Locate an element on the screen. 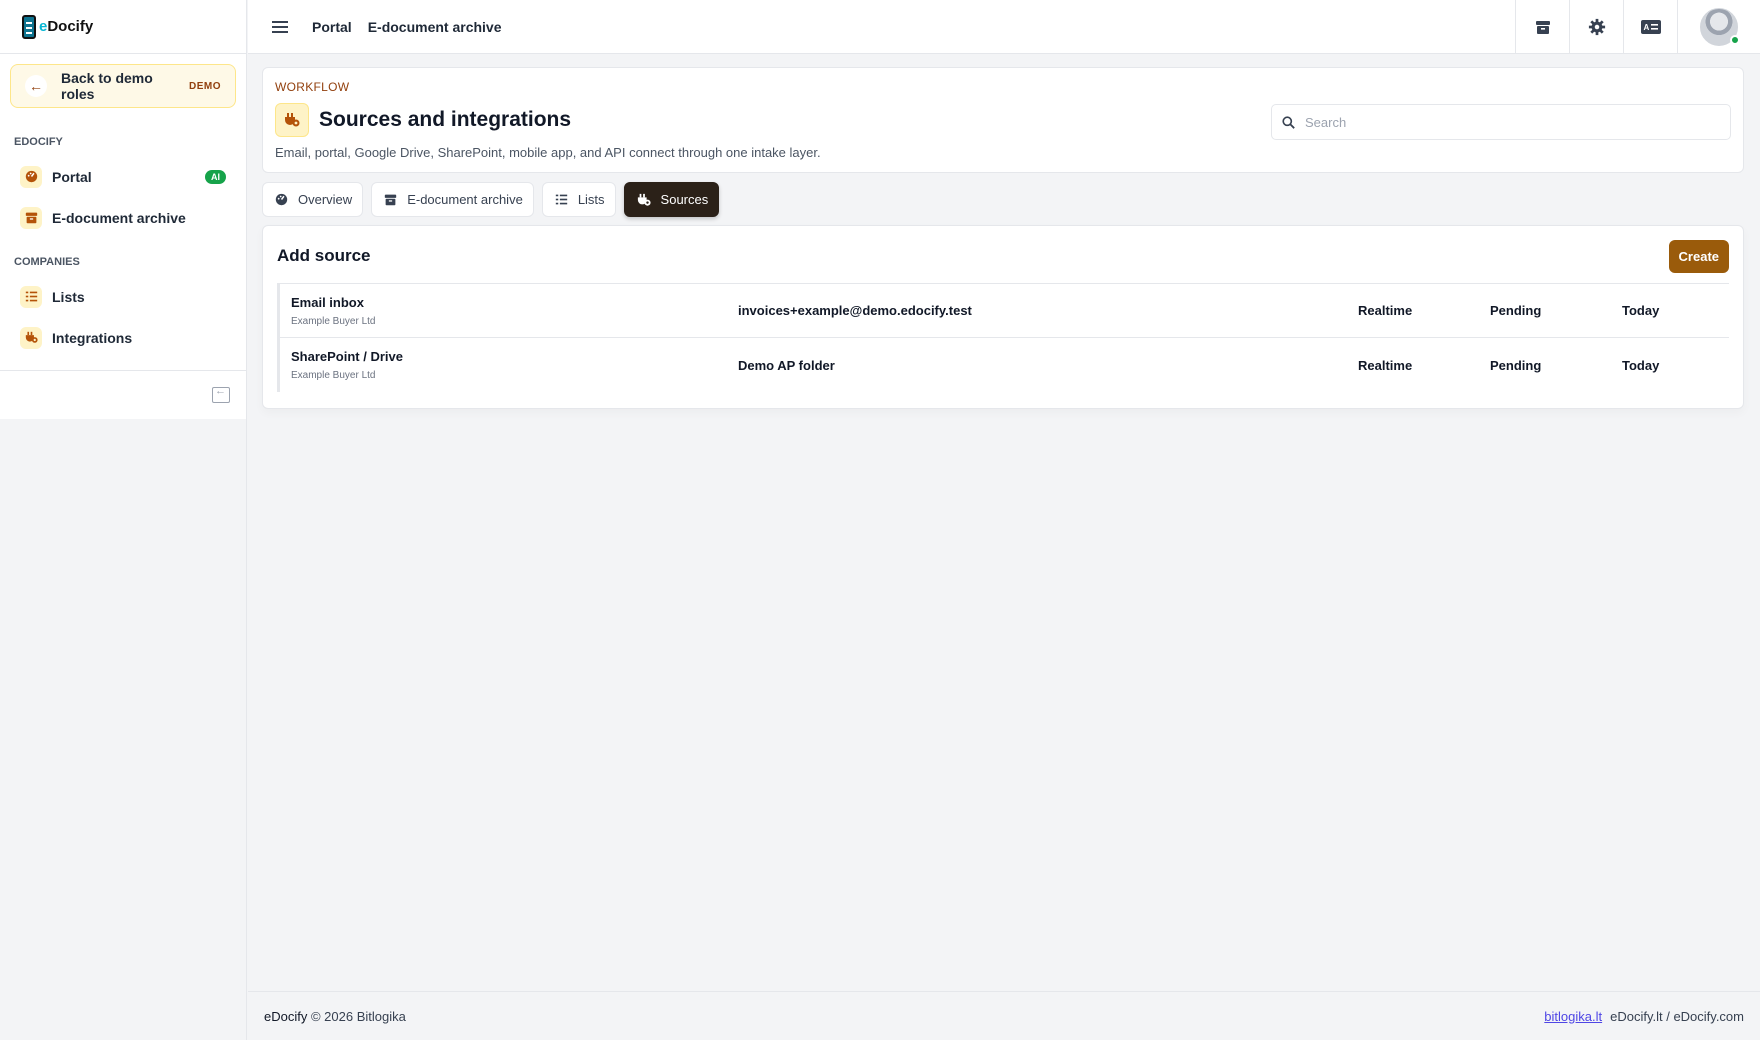  id-card-icon: A is located at coordinates (1650, 26).